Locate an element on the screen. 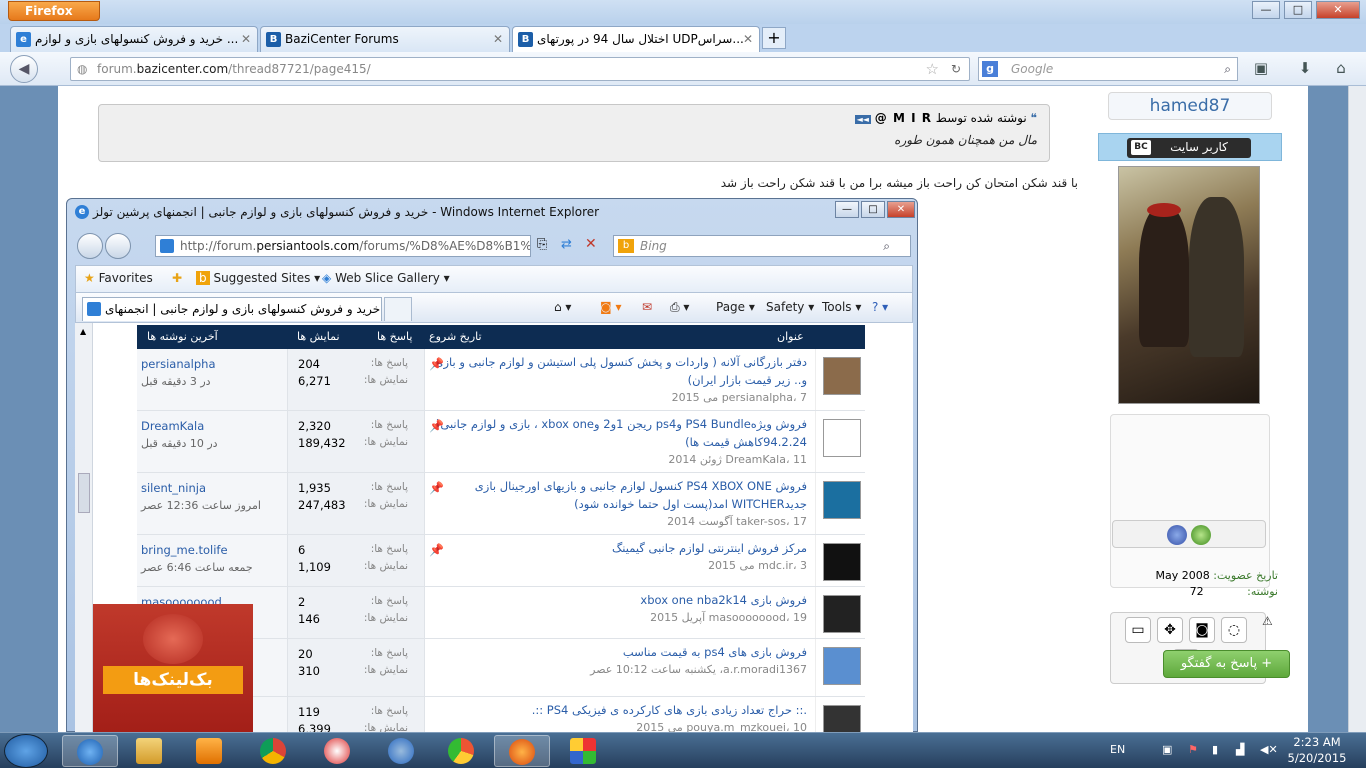  tab-bazicenter: B BaziCenter Forums ✕ is located at coordinates (385, 39).